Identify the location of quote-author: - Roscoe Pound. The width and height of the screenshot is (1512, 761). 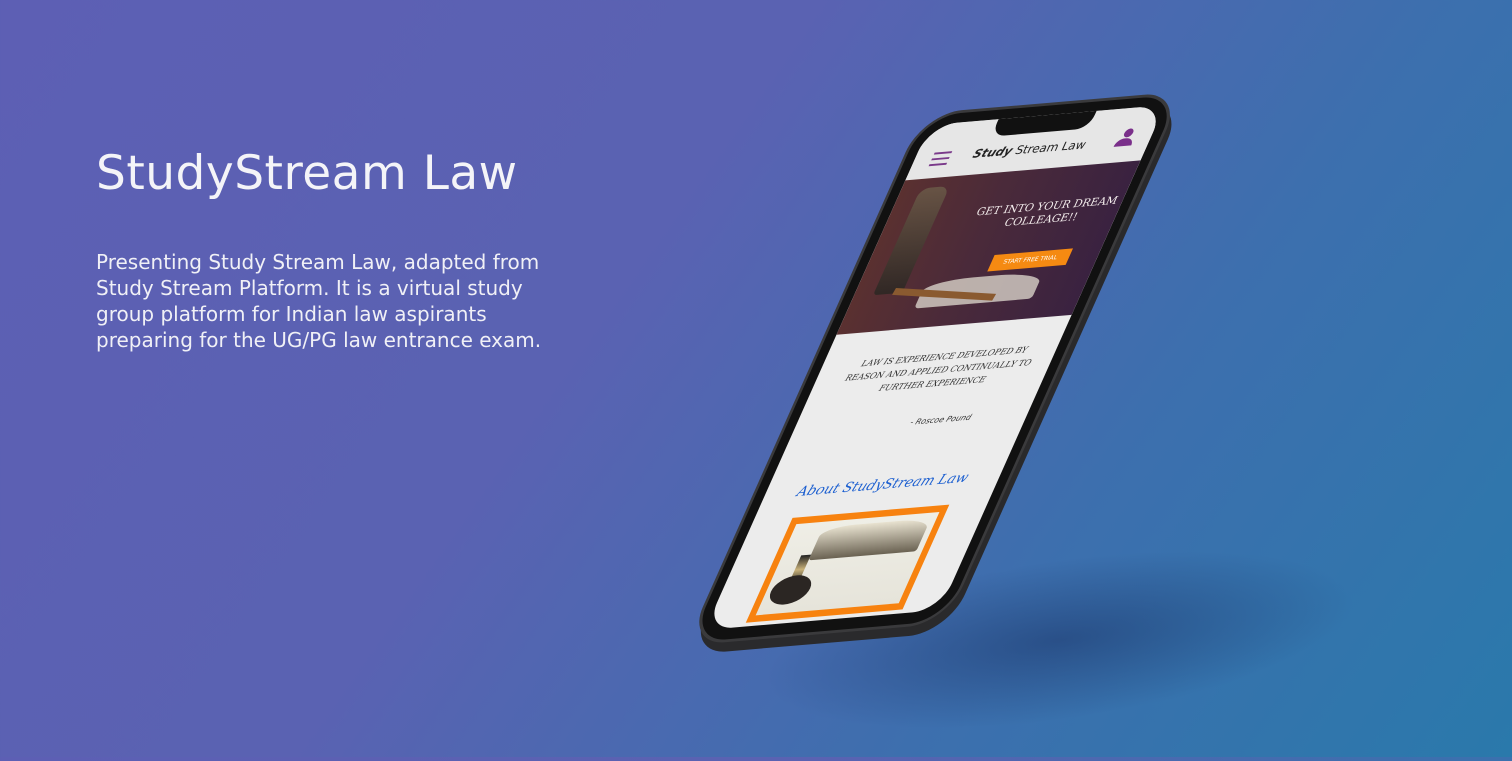
(941, 419).